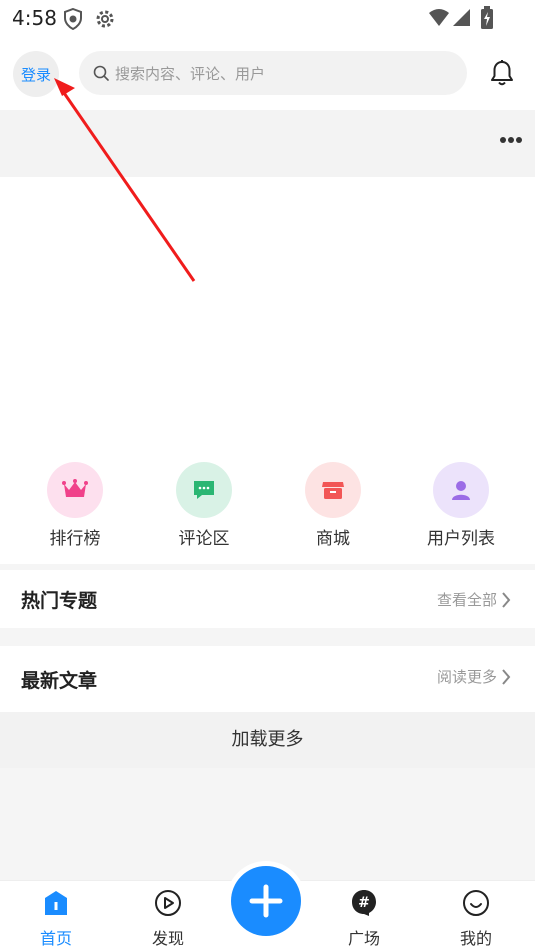  I want to click on quick-nav: 排行榜 评论区 商城 用户列表, so click(267, 510).